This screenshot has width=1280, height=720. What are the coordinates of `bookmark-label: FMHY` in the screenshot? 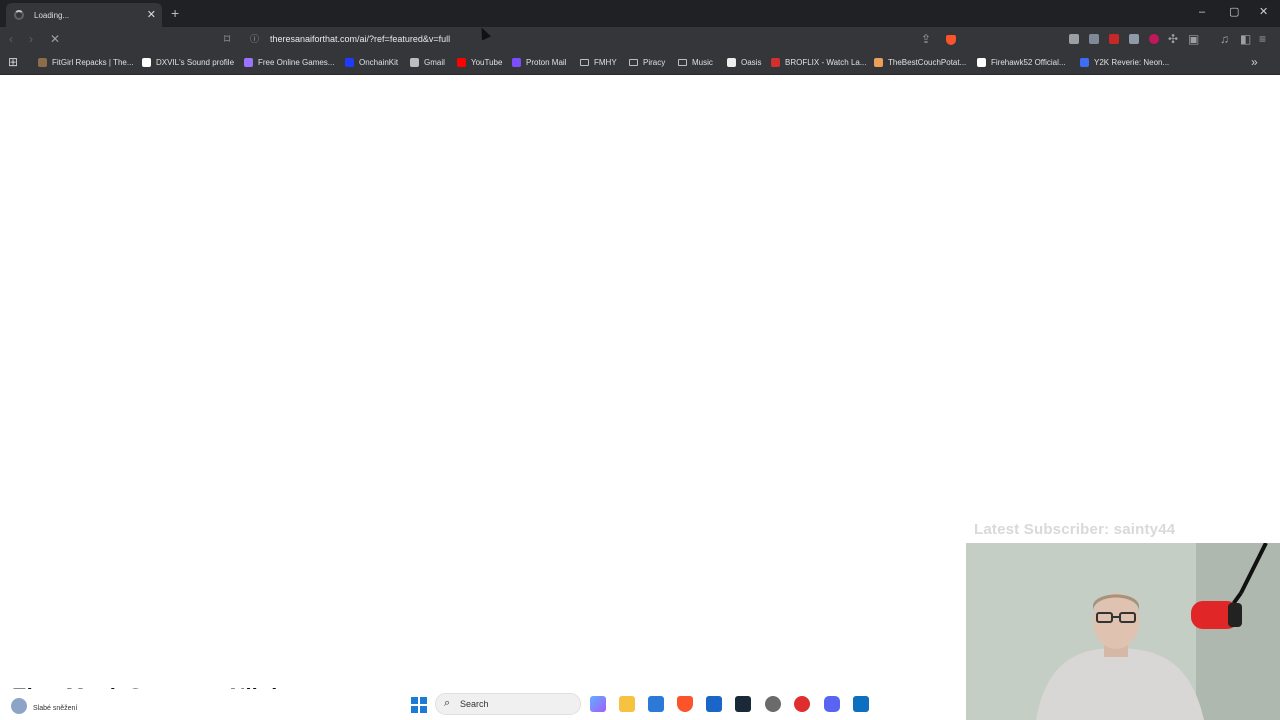 It's located at (605, 62).